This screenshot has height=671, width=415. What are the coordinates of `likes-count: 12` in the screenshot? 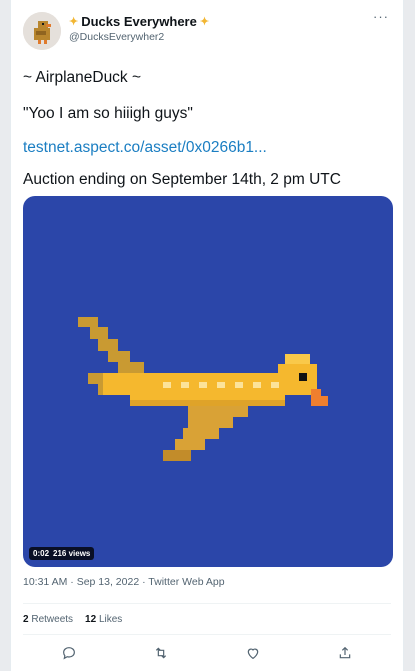 It's located at (91, 619).